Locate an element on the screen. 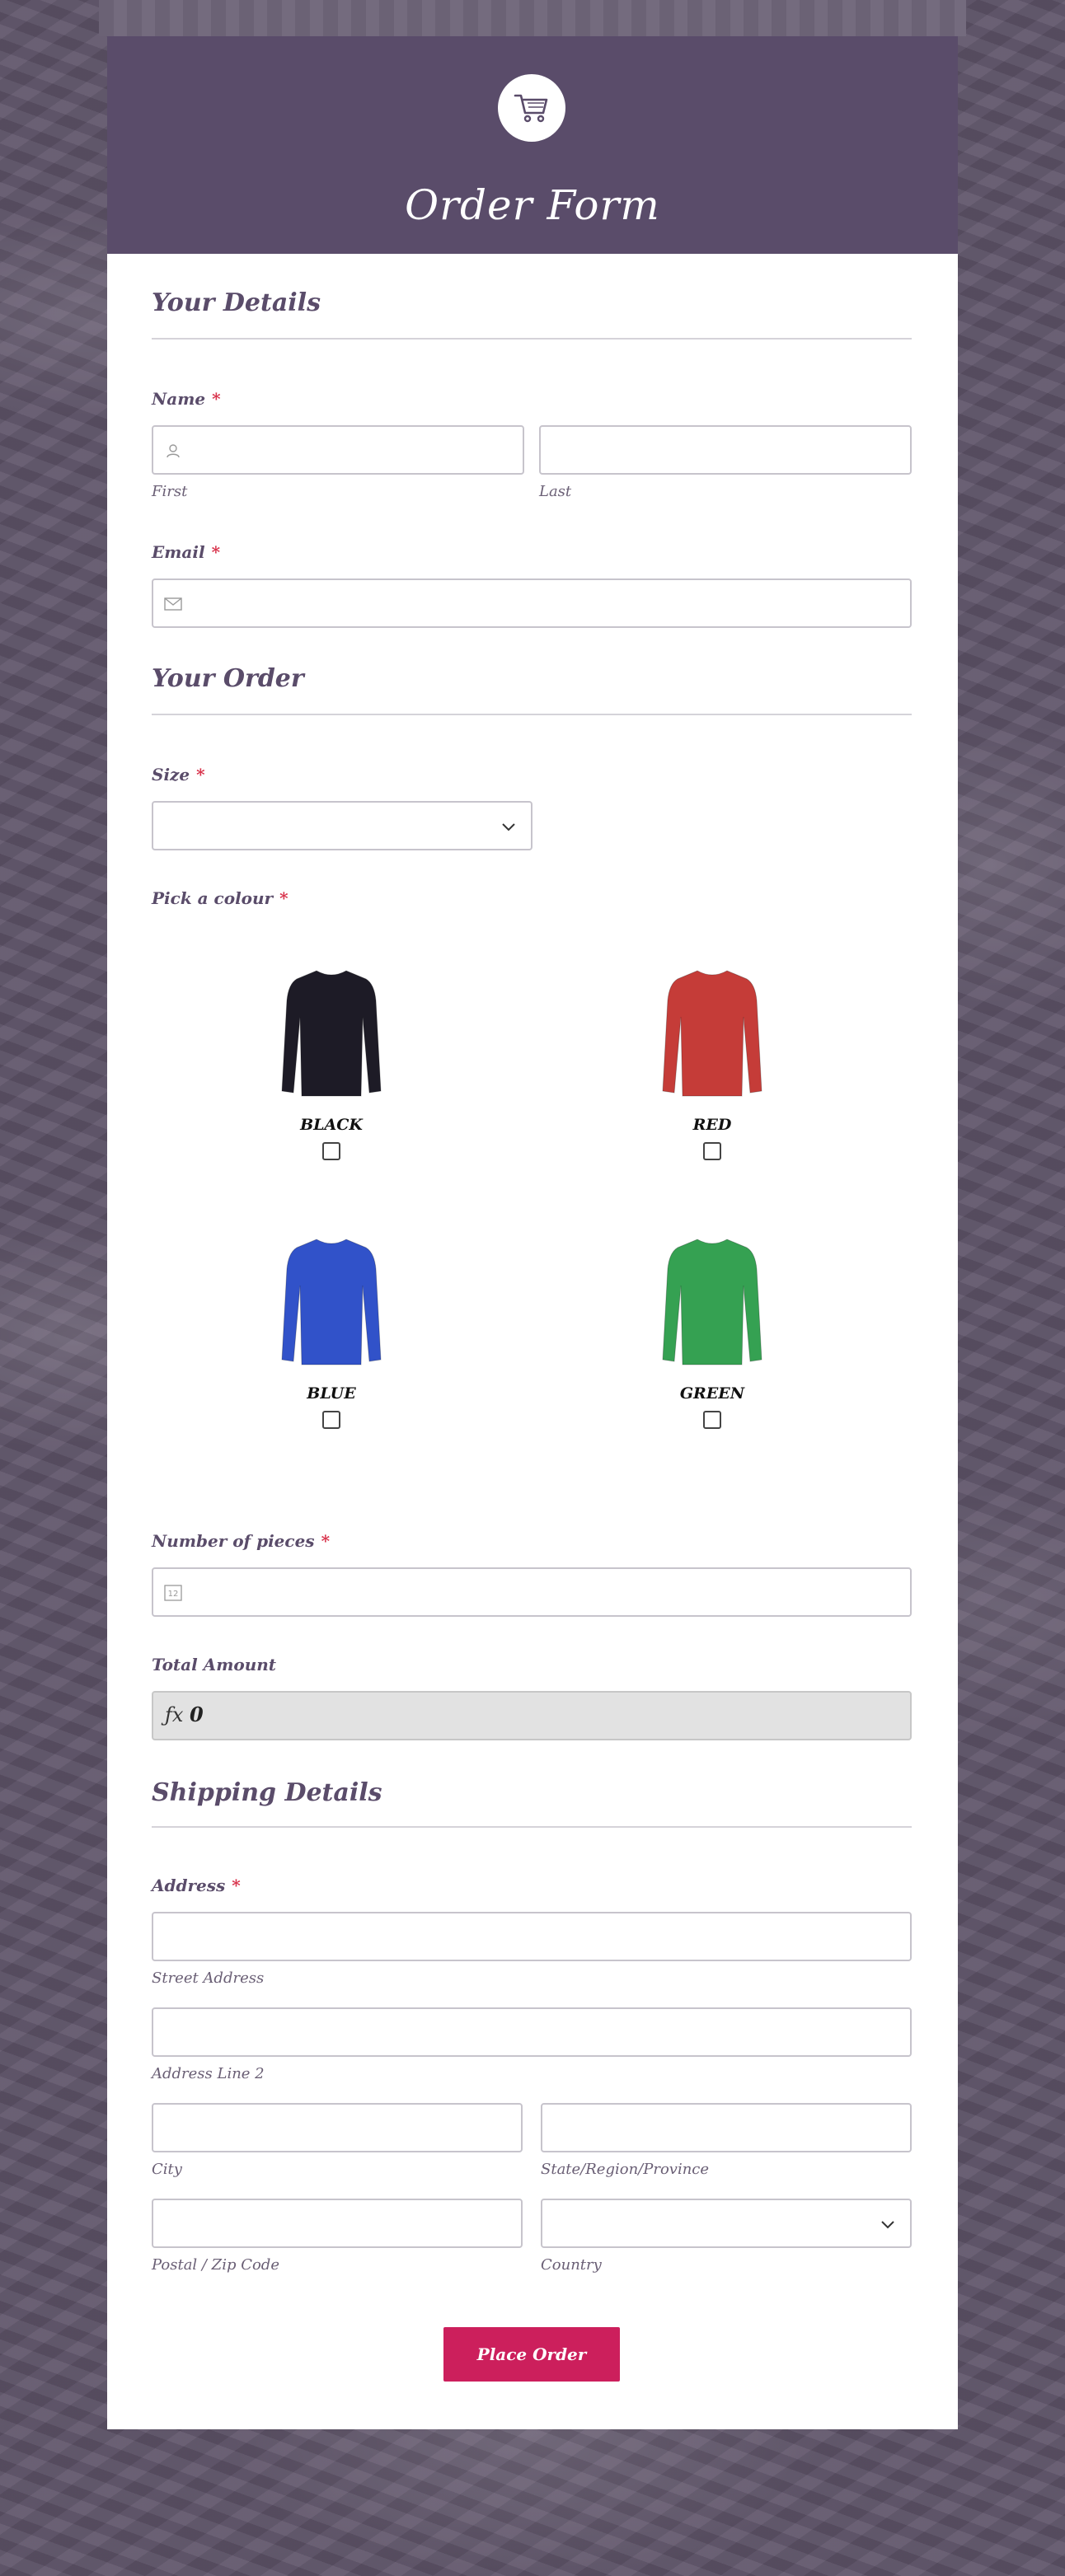 Image resolution: width=1065 pixels, height=2576 pixels. shopping-cart-icon is located at coordinates (531, 108).